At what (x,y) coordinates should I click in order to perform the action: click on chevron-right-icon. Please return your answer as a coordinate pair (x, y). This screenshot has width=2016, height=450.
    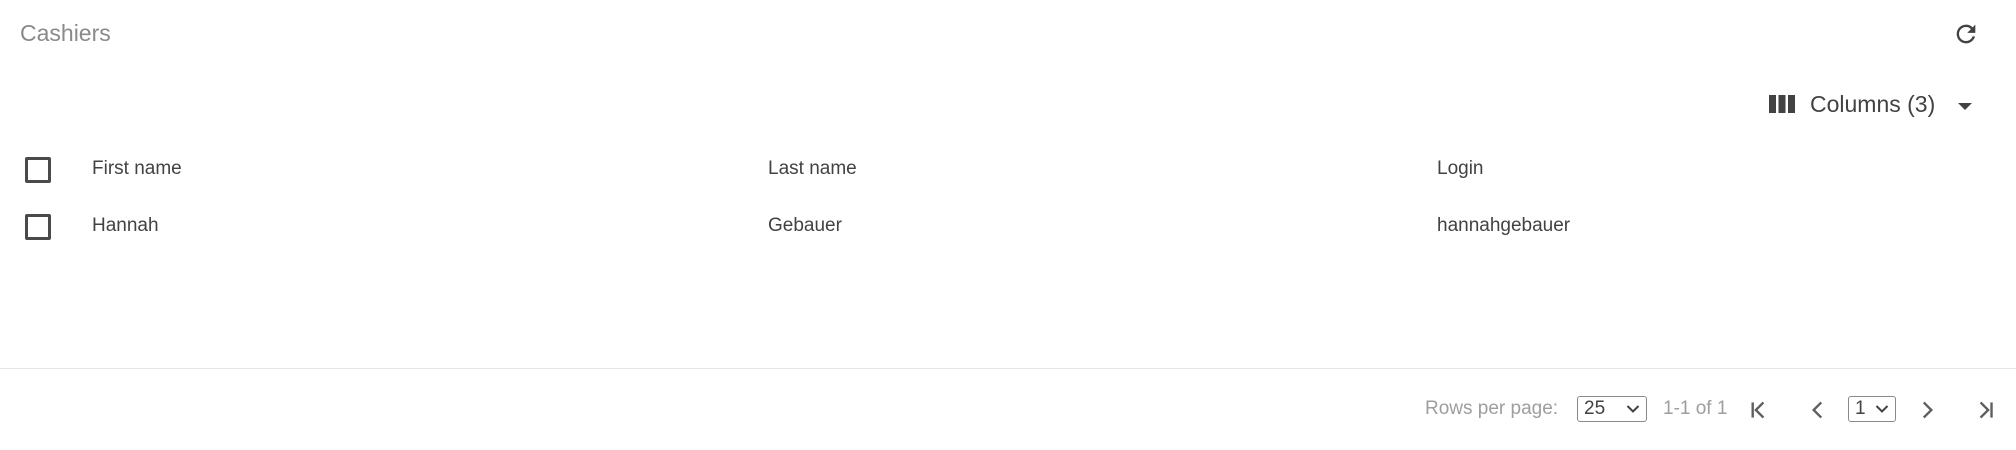
    Looking at the image, I should click on (1928, 410).